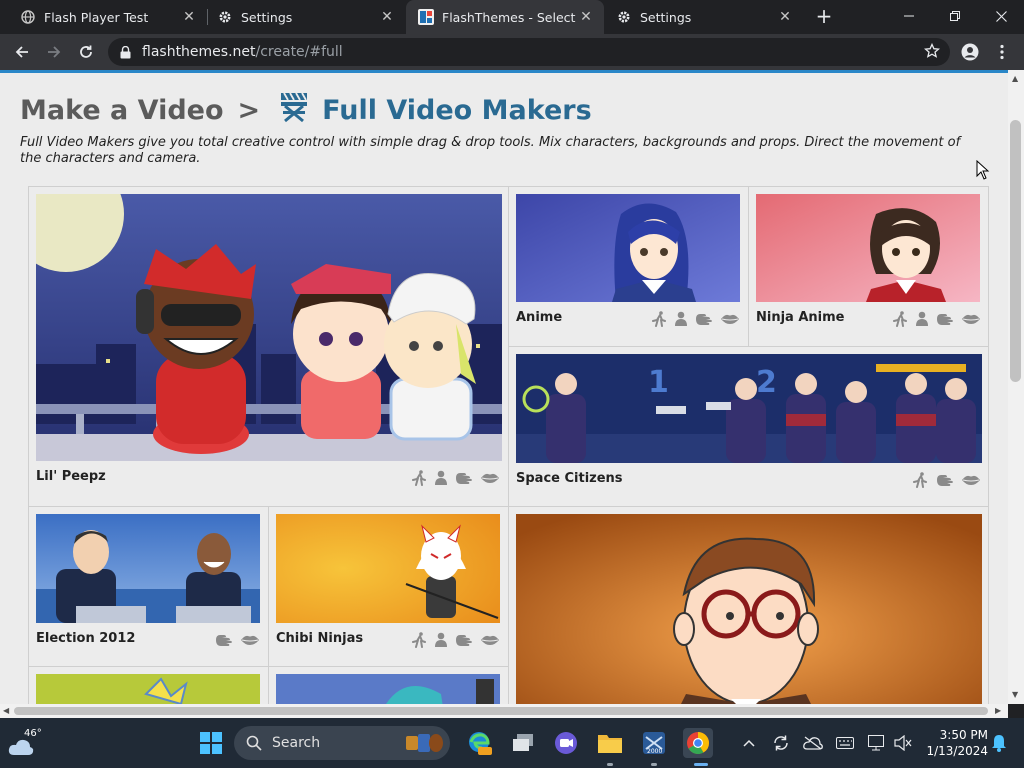  What do you see at coordinates (766, 382) in the screenshot?
I see `svg-text: 2` at bounding box center [766, 382].